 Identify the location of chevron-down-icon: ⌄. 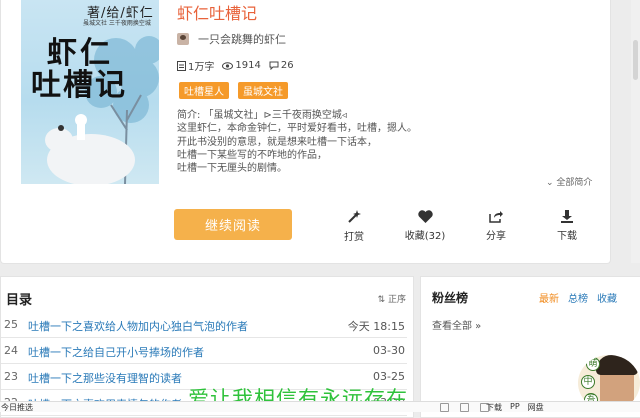
(550, 183).